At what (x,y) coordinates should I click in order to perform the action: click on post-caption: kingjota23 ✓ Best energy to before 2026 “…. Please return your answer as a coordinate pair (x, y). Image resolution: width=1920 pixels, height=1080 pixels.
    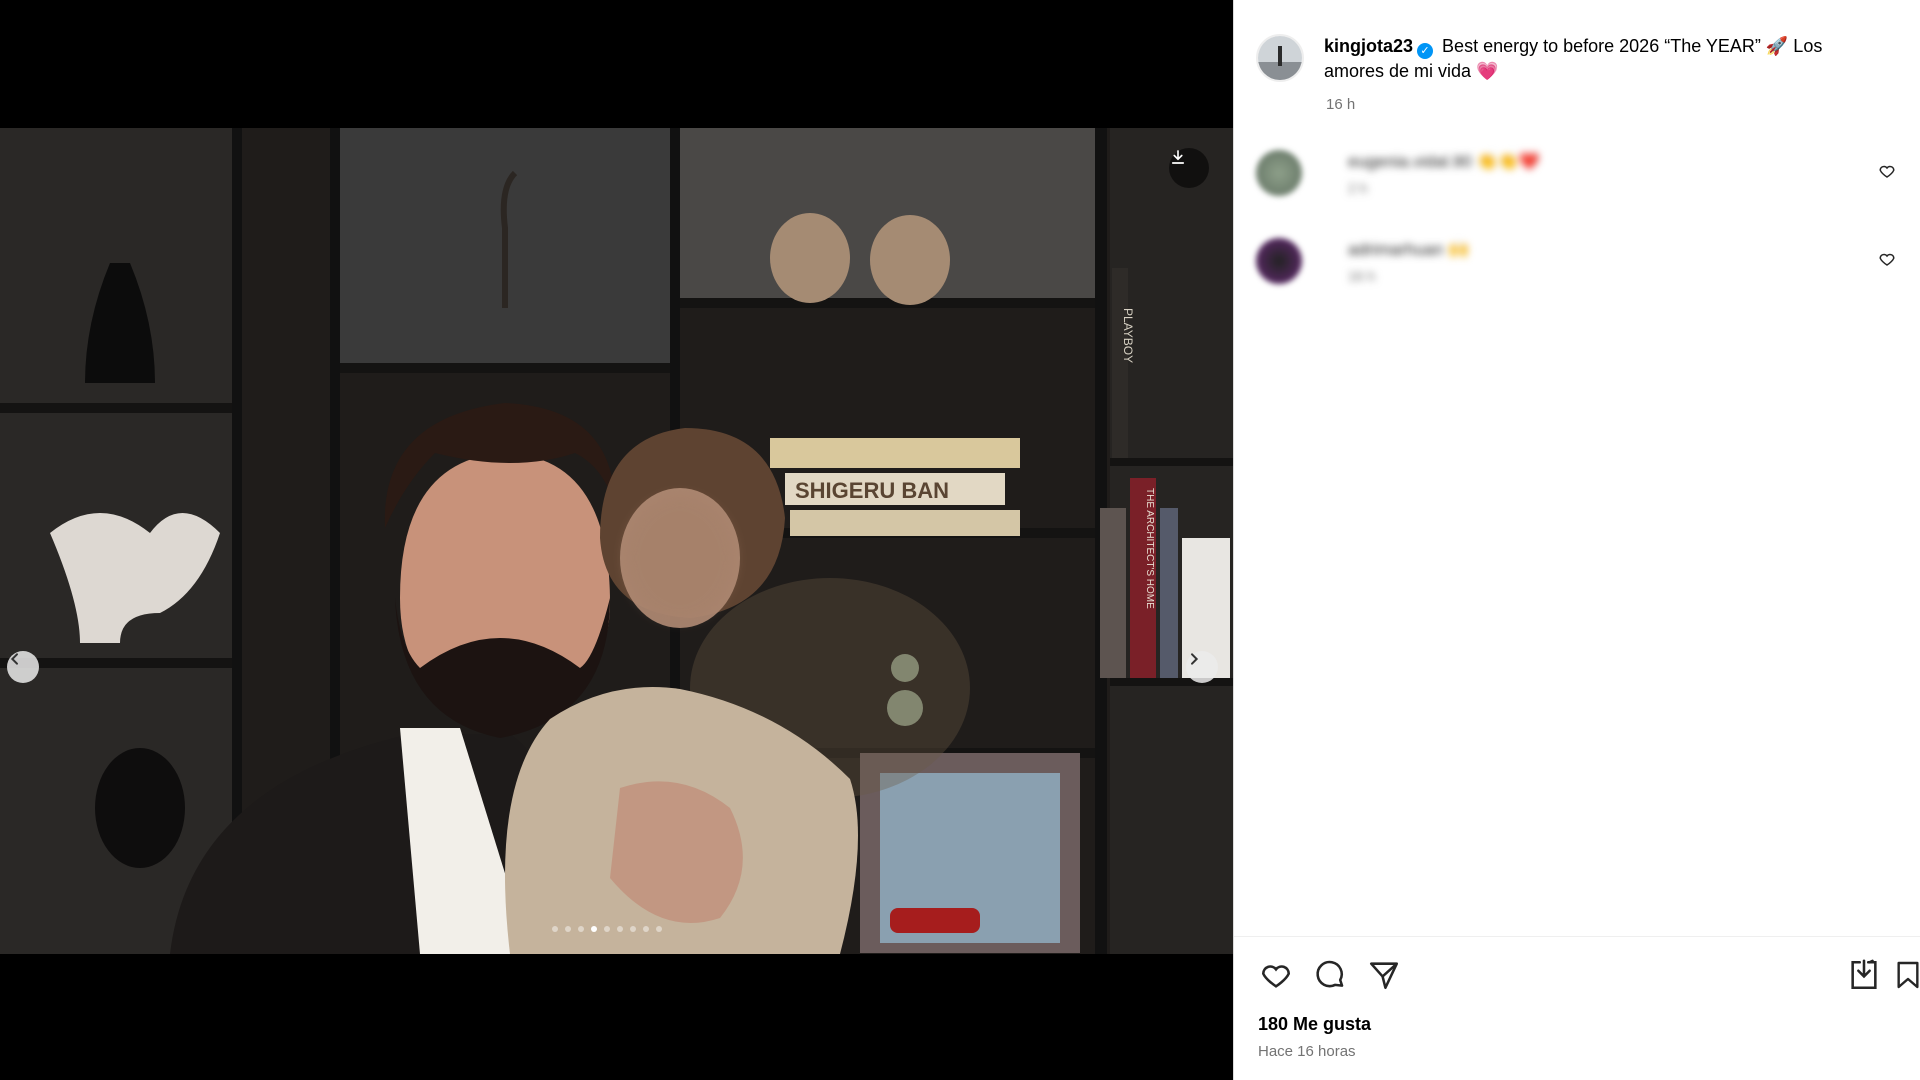
    Looking at the image, I should click on (1568, 59).